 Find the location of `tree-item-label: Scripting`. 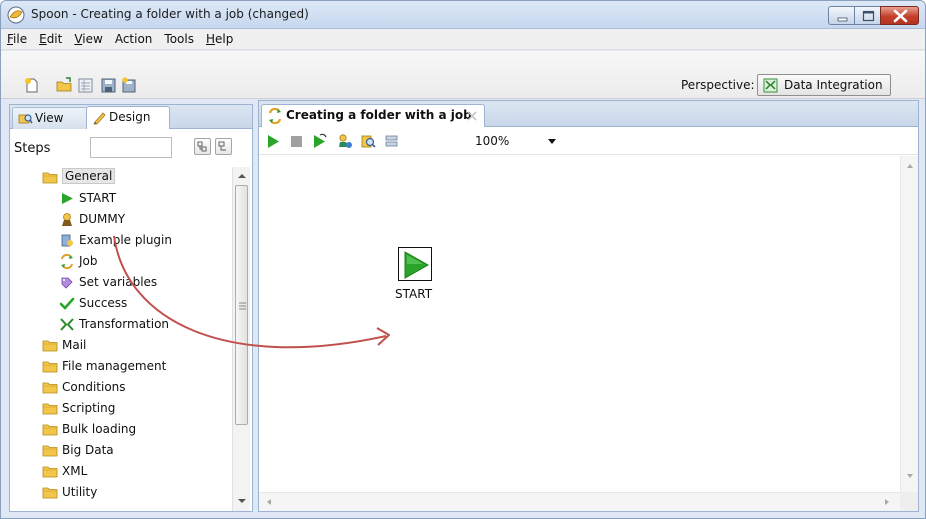

tree-item-label: Scripting is located at coordinates (89, 408).